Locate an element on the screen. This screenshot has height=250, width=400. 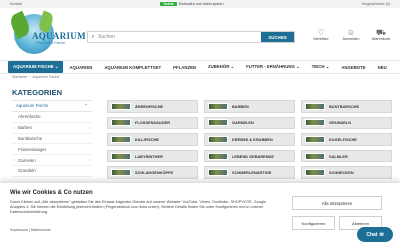
nav-item-pflanzen: PFLANZEN is located at coordinates (184, 67).